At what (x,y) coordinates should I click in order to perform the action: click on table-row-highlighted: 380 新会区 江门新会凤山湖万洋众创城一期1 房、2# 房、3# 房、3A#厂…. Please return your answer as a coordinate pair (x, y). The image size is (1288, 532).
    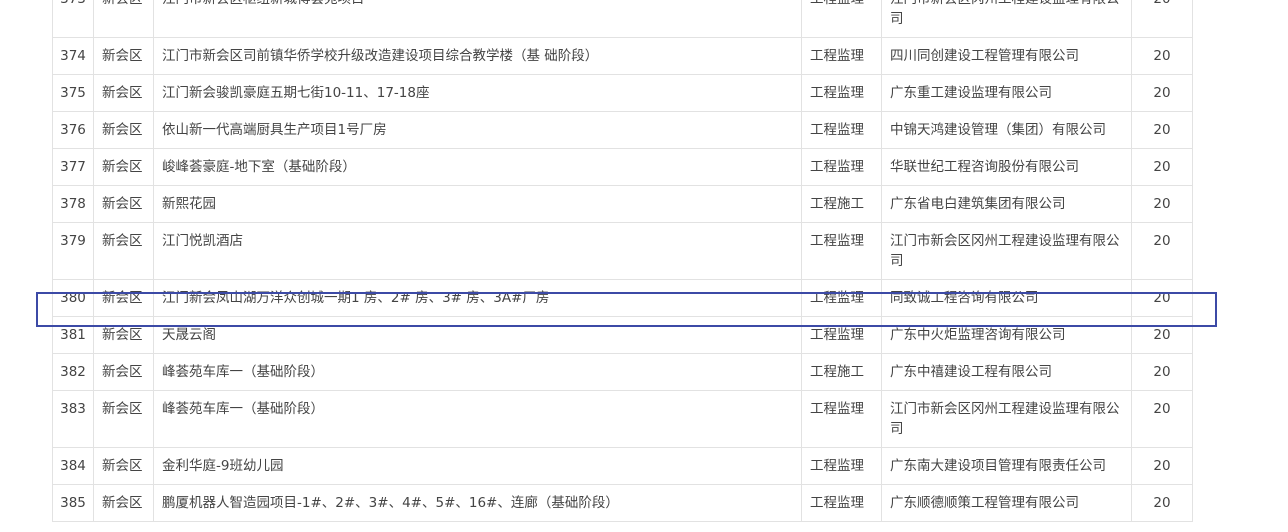
    Looking at the image, I should click on (622, 298).